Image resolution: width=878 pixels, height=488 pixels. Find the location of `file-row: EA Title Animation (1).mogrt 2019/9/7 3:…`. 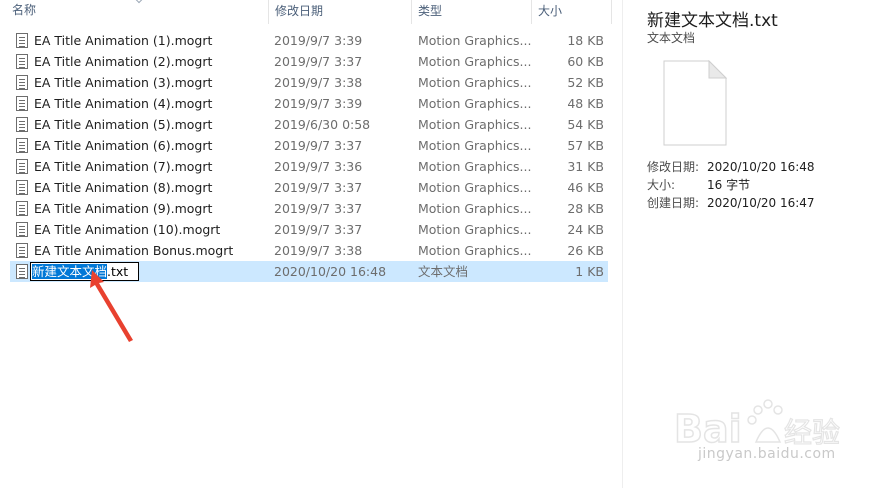

file-row: EA Title Animation (1).mogrt 2019/9/7 3:… is located at coordinates (309, 40).